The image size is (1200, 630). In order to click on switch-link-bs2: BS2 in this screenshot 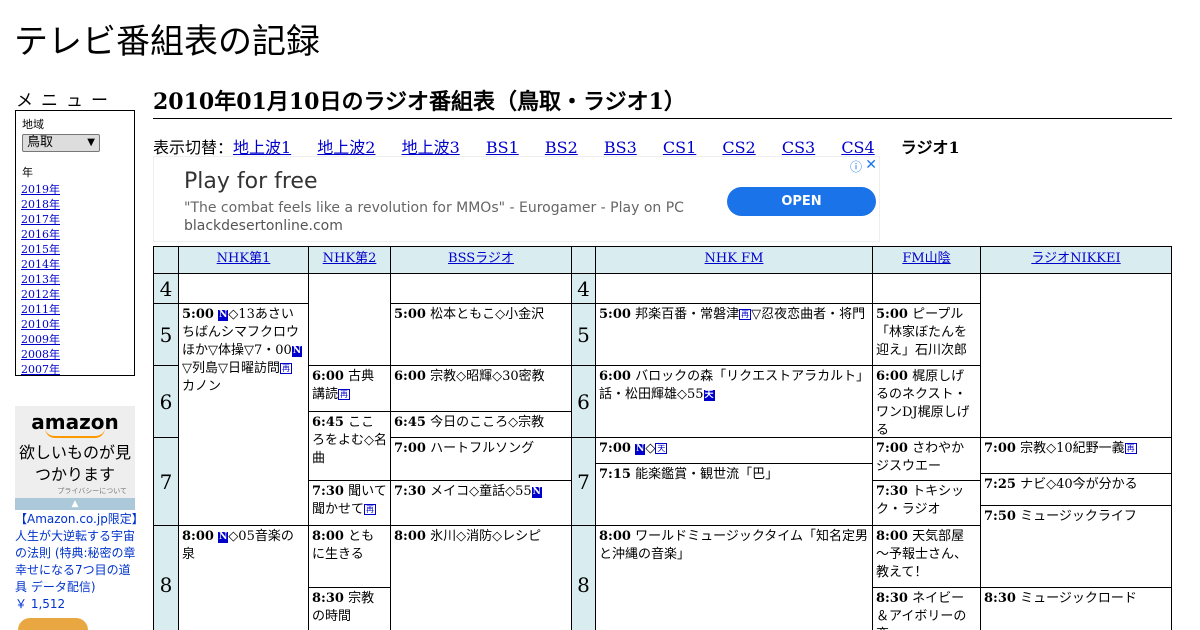, I will do `click(561, 147)`.